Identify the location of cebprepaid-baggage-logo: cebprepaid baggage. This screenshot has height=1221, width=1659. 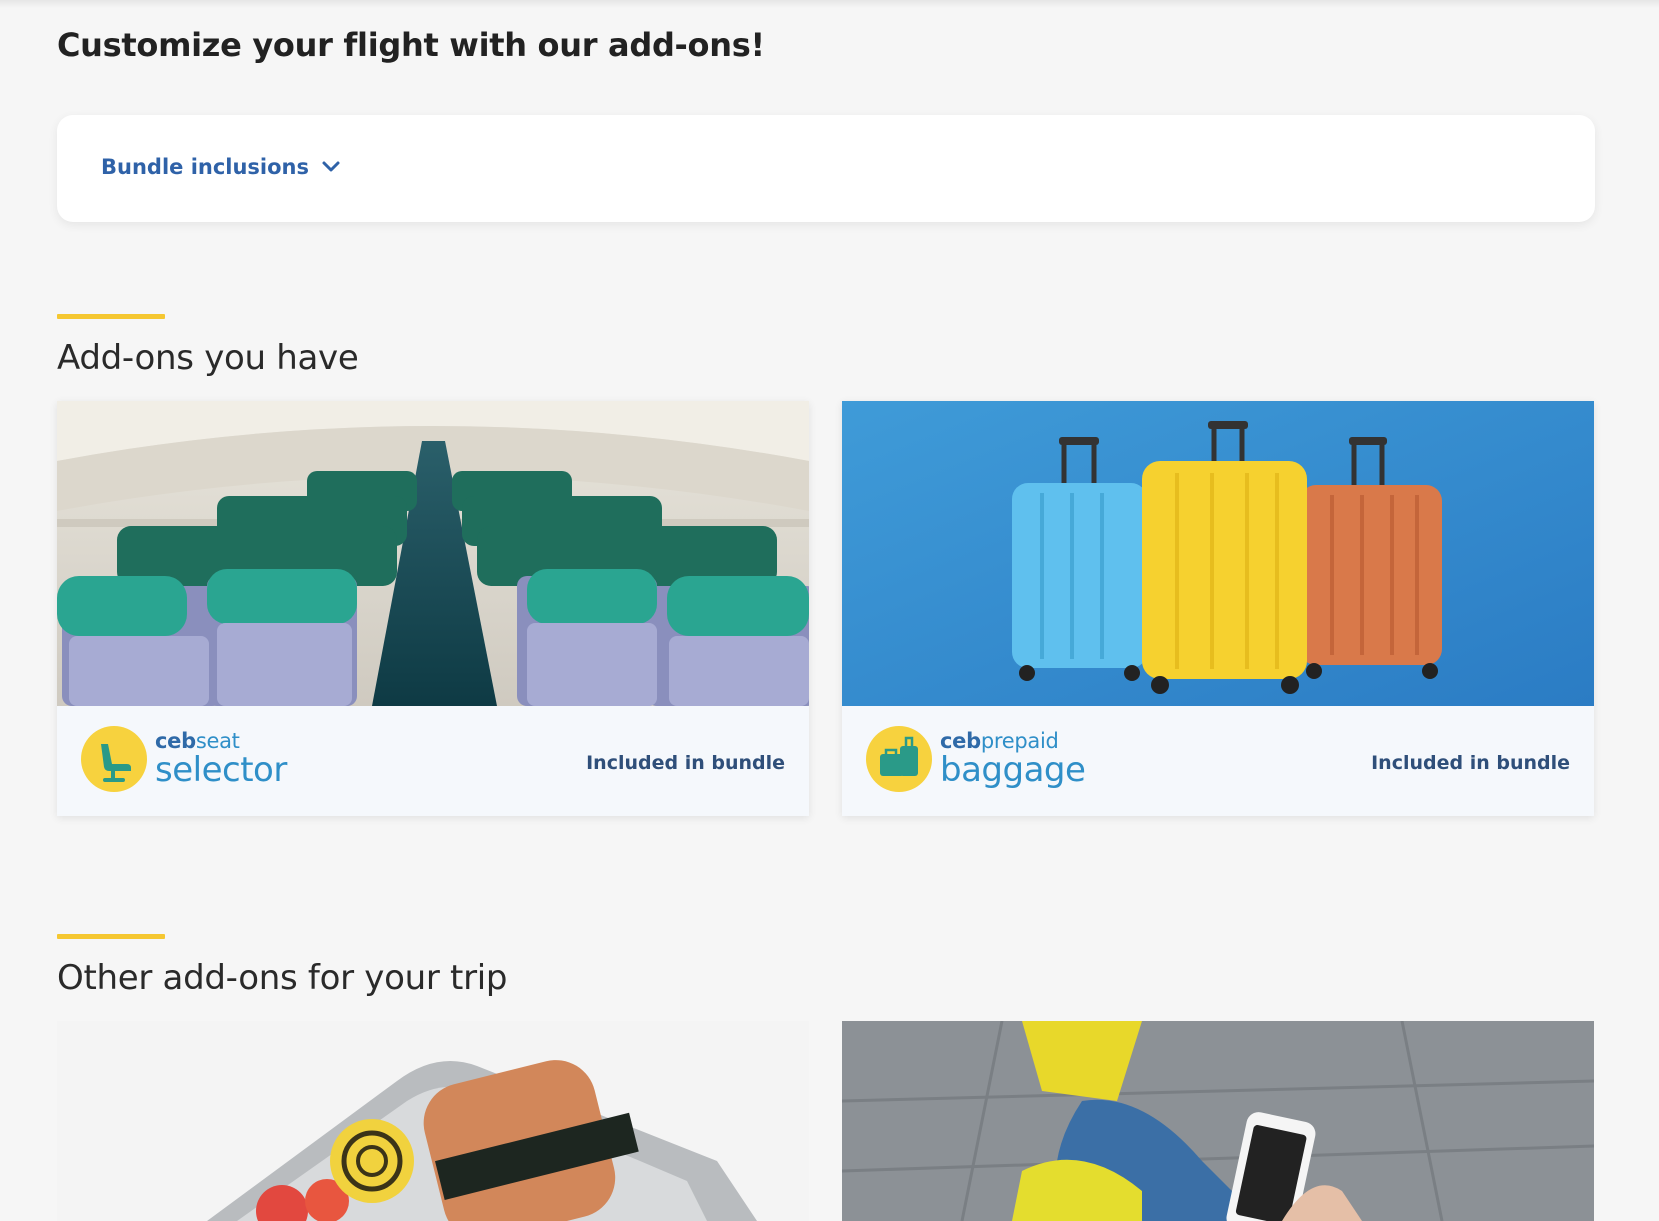
(976, 759).